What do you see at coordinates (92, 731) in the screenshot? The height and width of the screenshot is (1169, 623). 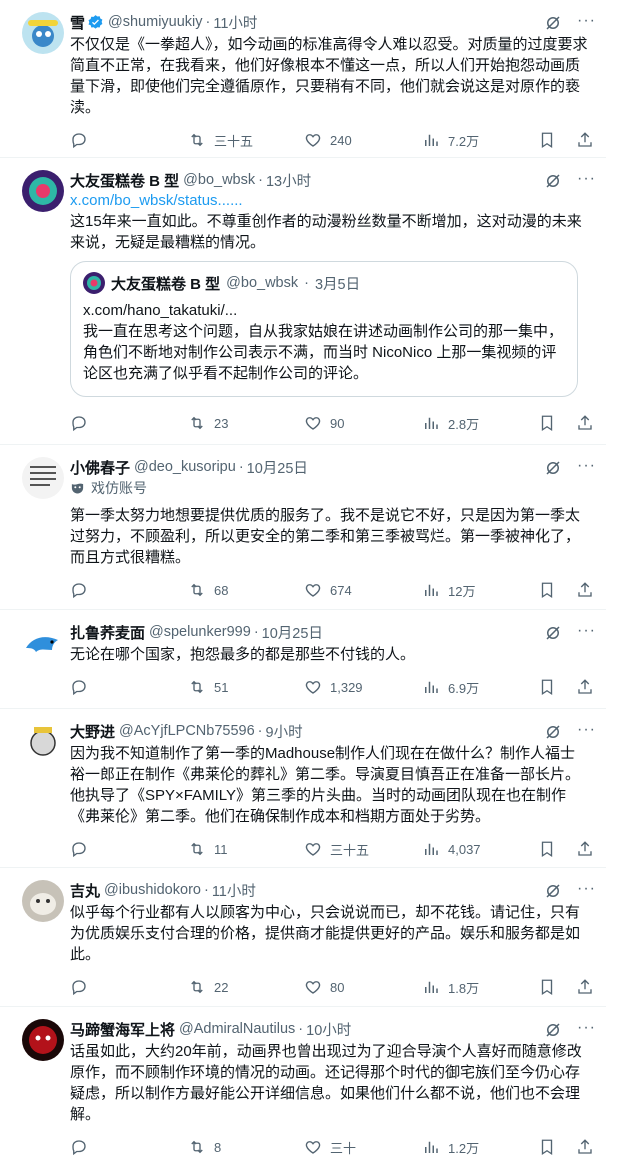 I see `display-name: 大野进` at bounding box center [92, 731].